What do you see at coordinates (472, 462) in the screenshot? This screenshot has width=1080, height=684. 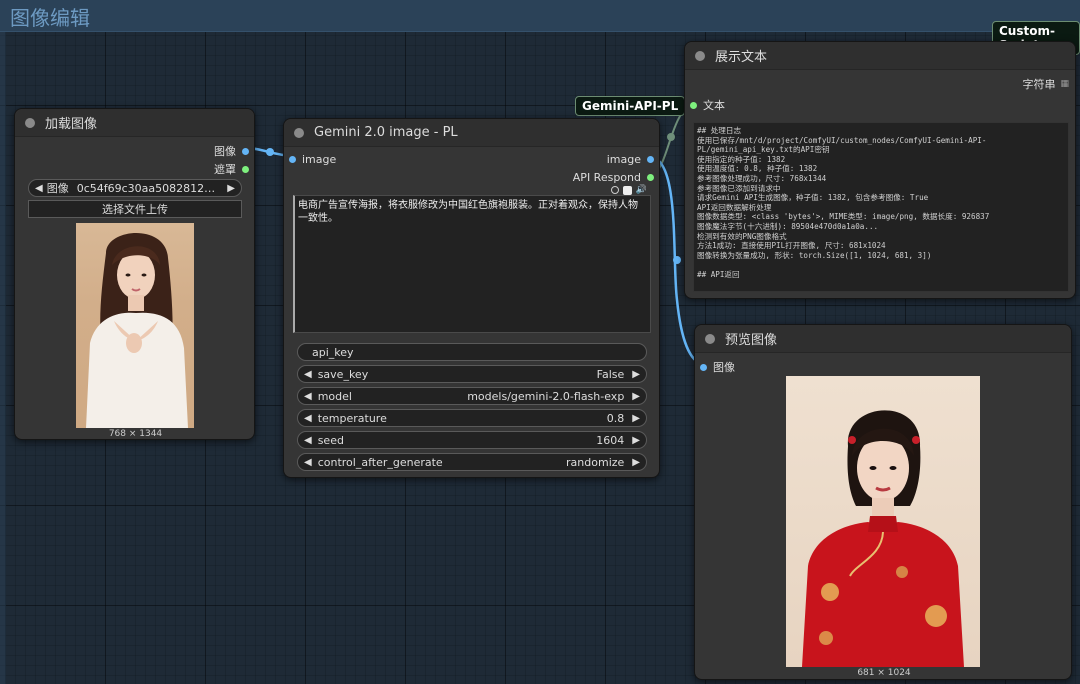 I see `control-after-generate-widget: ◀ control_after_generate randomize ▶` at bounding box center [472, 462].